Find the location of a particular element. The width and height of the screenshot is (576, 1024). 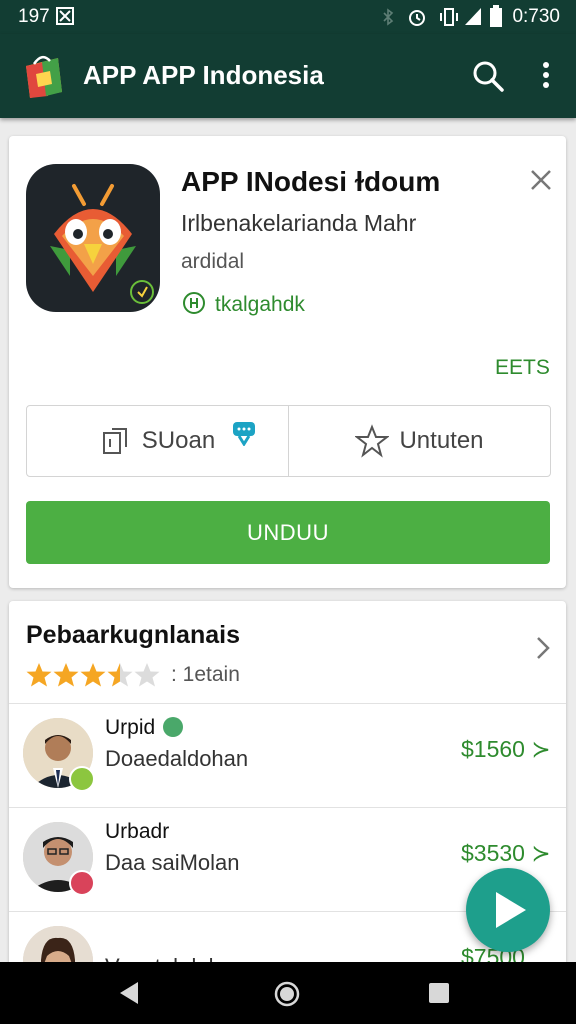

reviews-title: Pebaarkugnlanais is located at coordinates (133, 635).